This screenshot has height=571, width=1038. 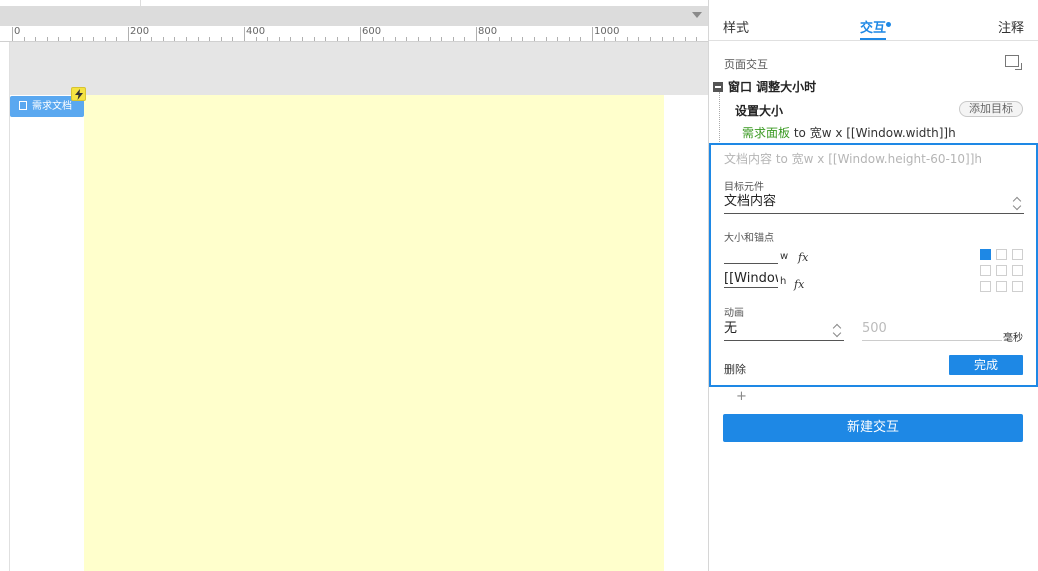 I want to click on event-row: 窗口 调整大小时, so click(x=764, y=86).